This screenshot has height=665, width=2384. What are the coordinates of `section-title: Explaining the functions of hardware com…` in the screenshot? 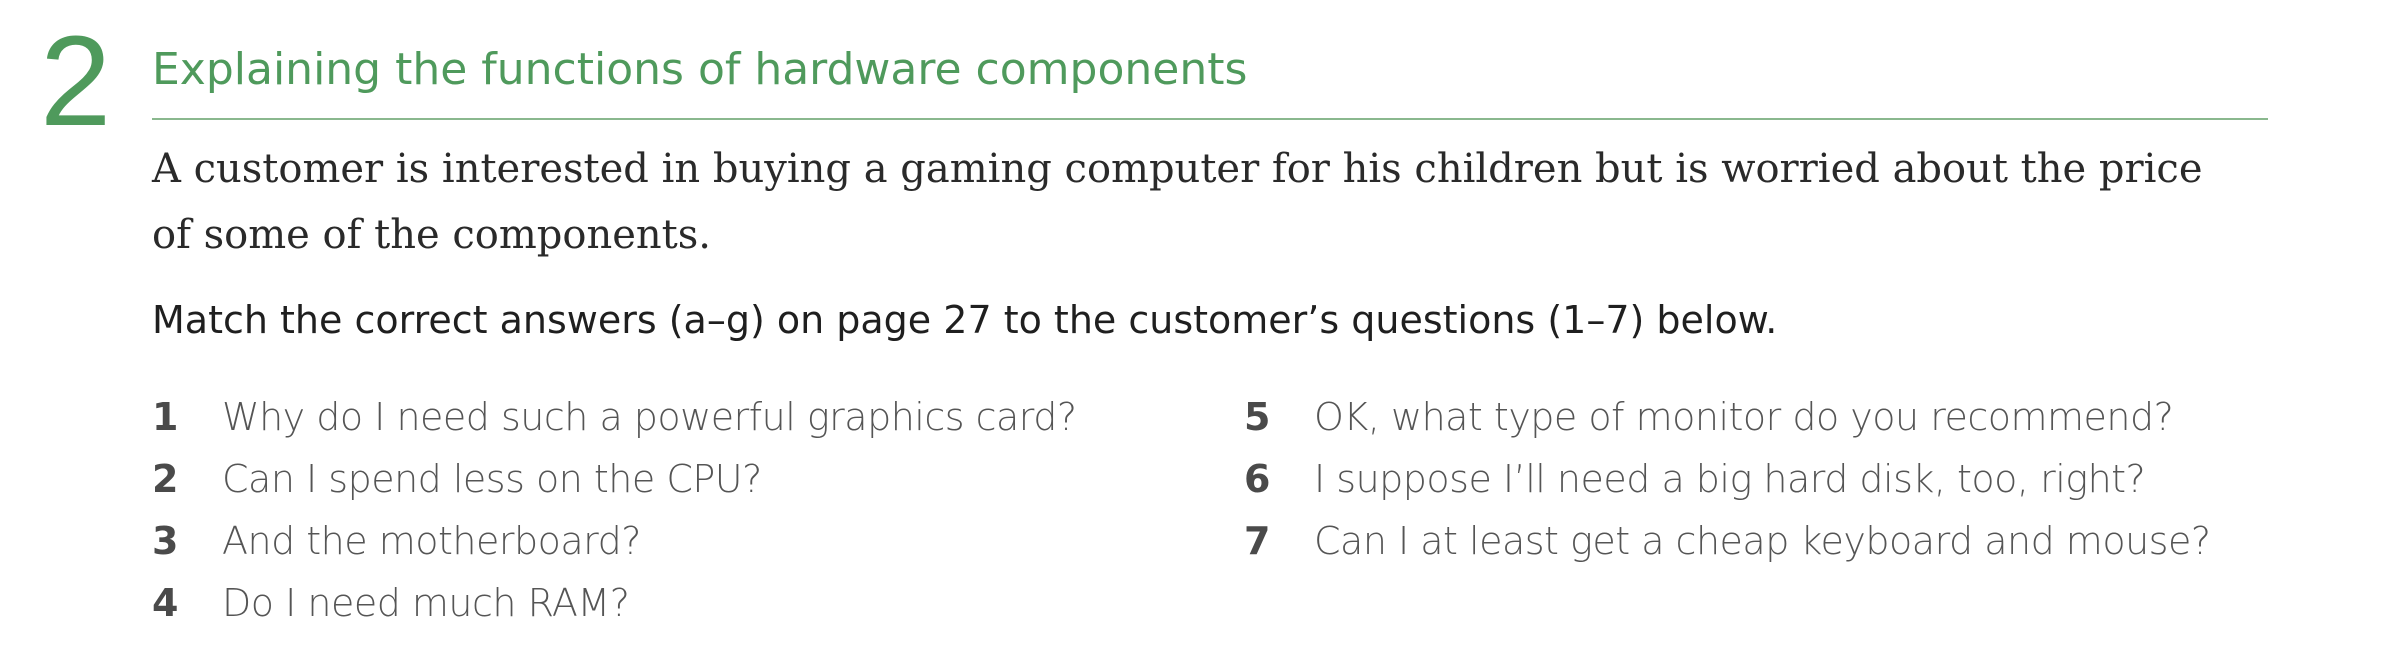 It's located at (700, 69).